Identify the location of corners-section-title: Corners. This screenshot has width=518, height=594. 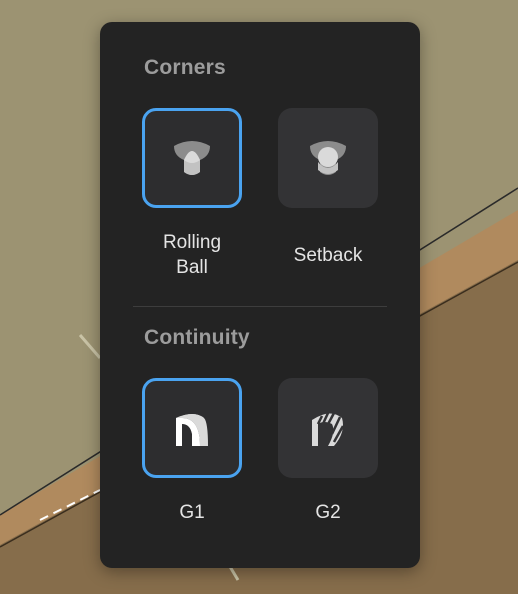
(185, 67).